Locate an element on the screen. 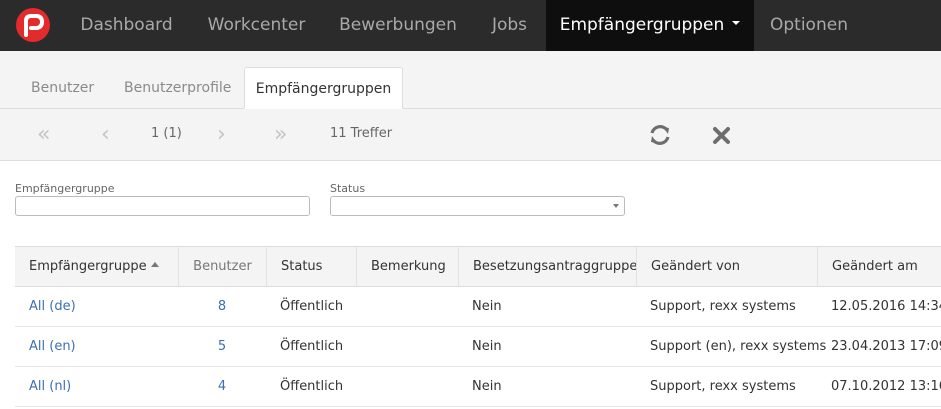 The image size is (941, 409). user-count-link: 4 is located at coordinates (222, 387).